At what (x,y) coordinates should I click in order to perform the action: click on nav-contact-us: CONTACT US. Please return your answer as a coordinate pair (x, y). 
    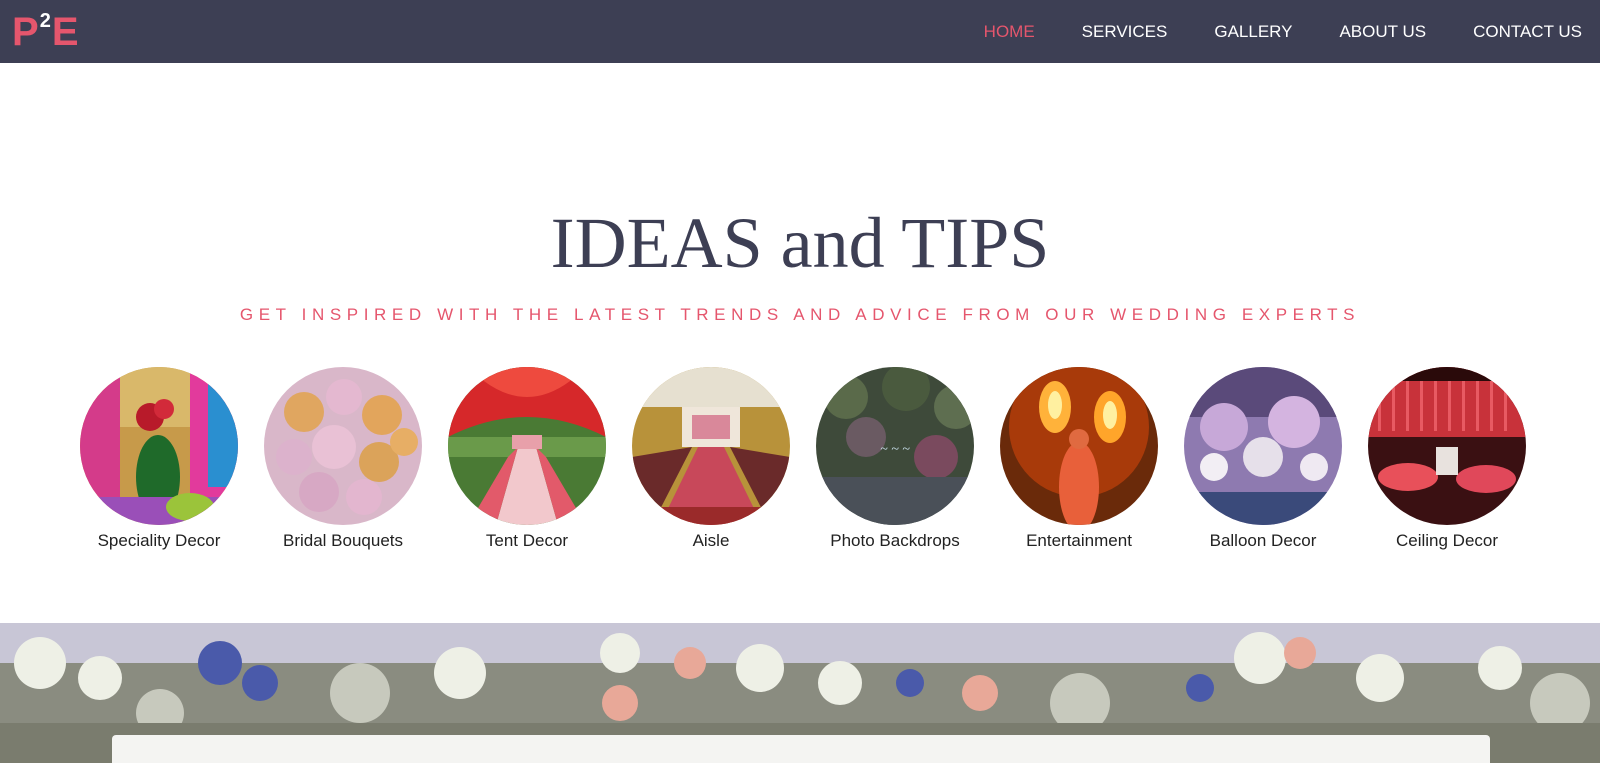
    Looking at the image, I should click on (1527, 32).